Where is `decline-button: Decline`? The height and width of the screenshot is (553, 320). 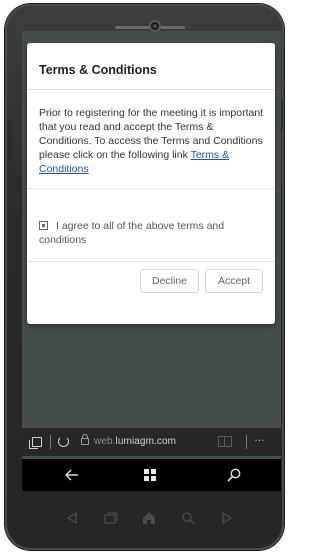 decline-button: Decline is located at coordinates (169, 281).